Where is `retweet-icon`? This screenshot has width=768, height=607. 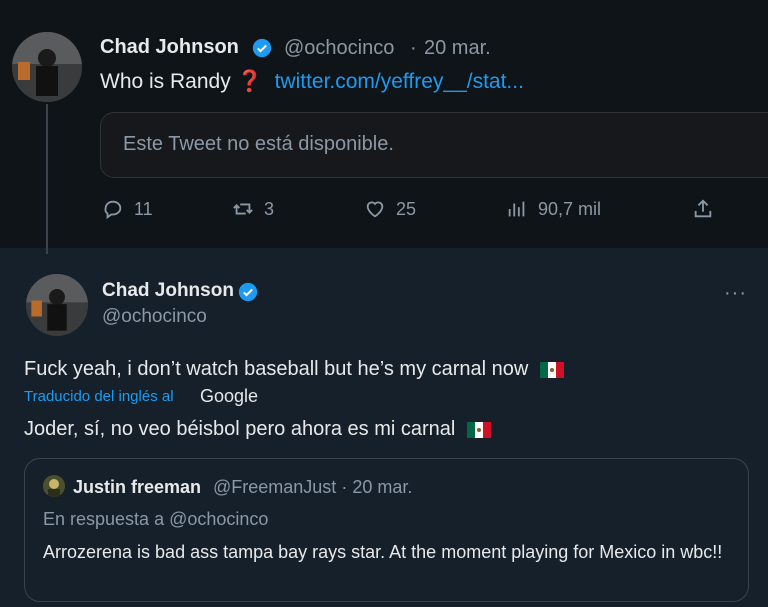 retweet-icon is located at coordinates (243, 209).